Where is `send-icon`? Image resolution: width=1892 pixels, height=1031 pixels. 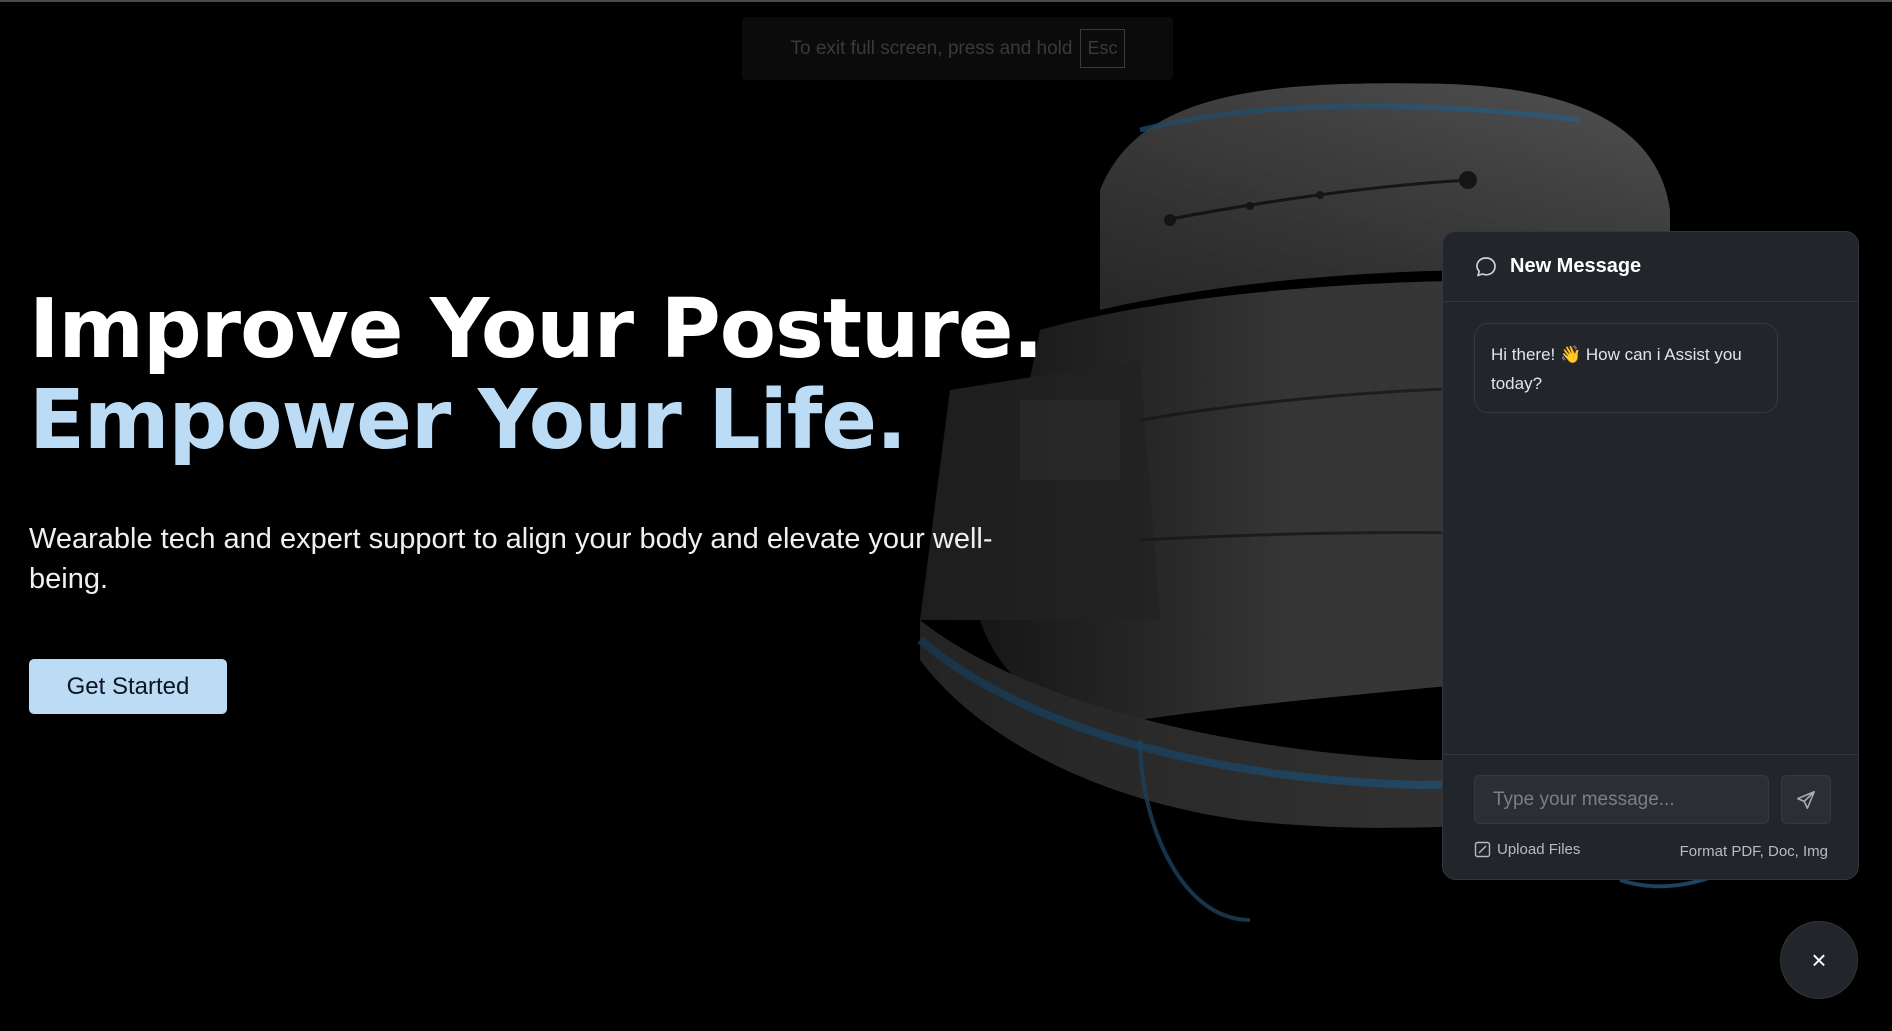 send-icon is located at coordinates (1806, 799).